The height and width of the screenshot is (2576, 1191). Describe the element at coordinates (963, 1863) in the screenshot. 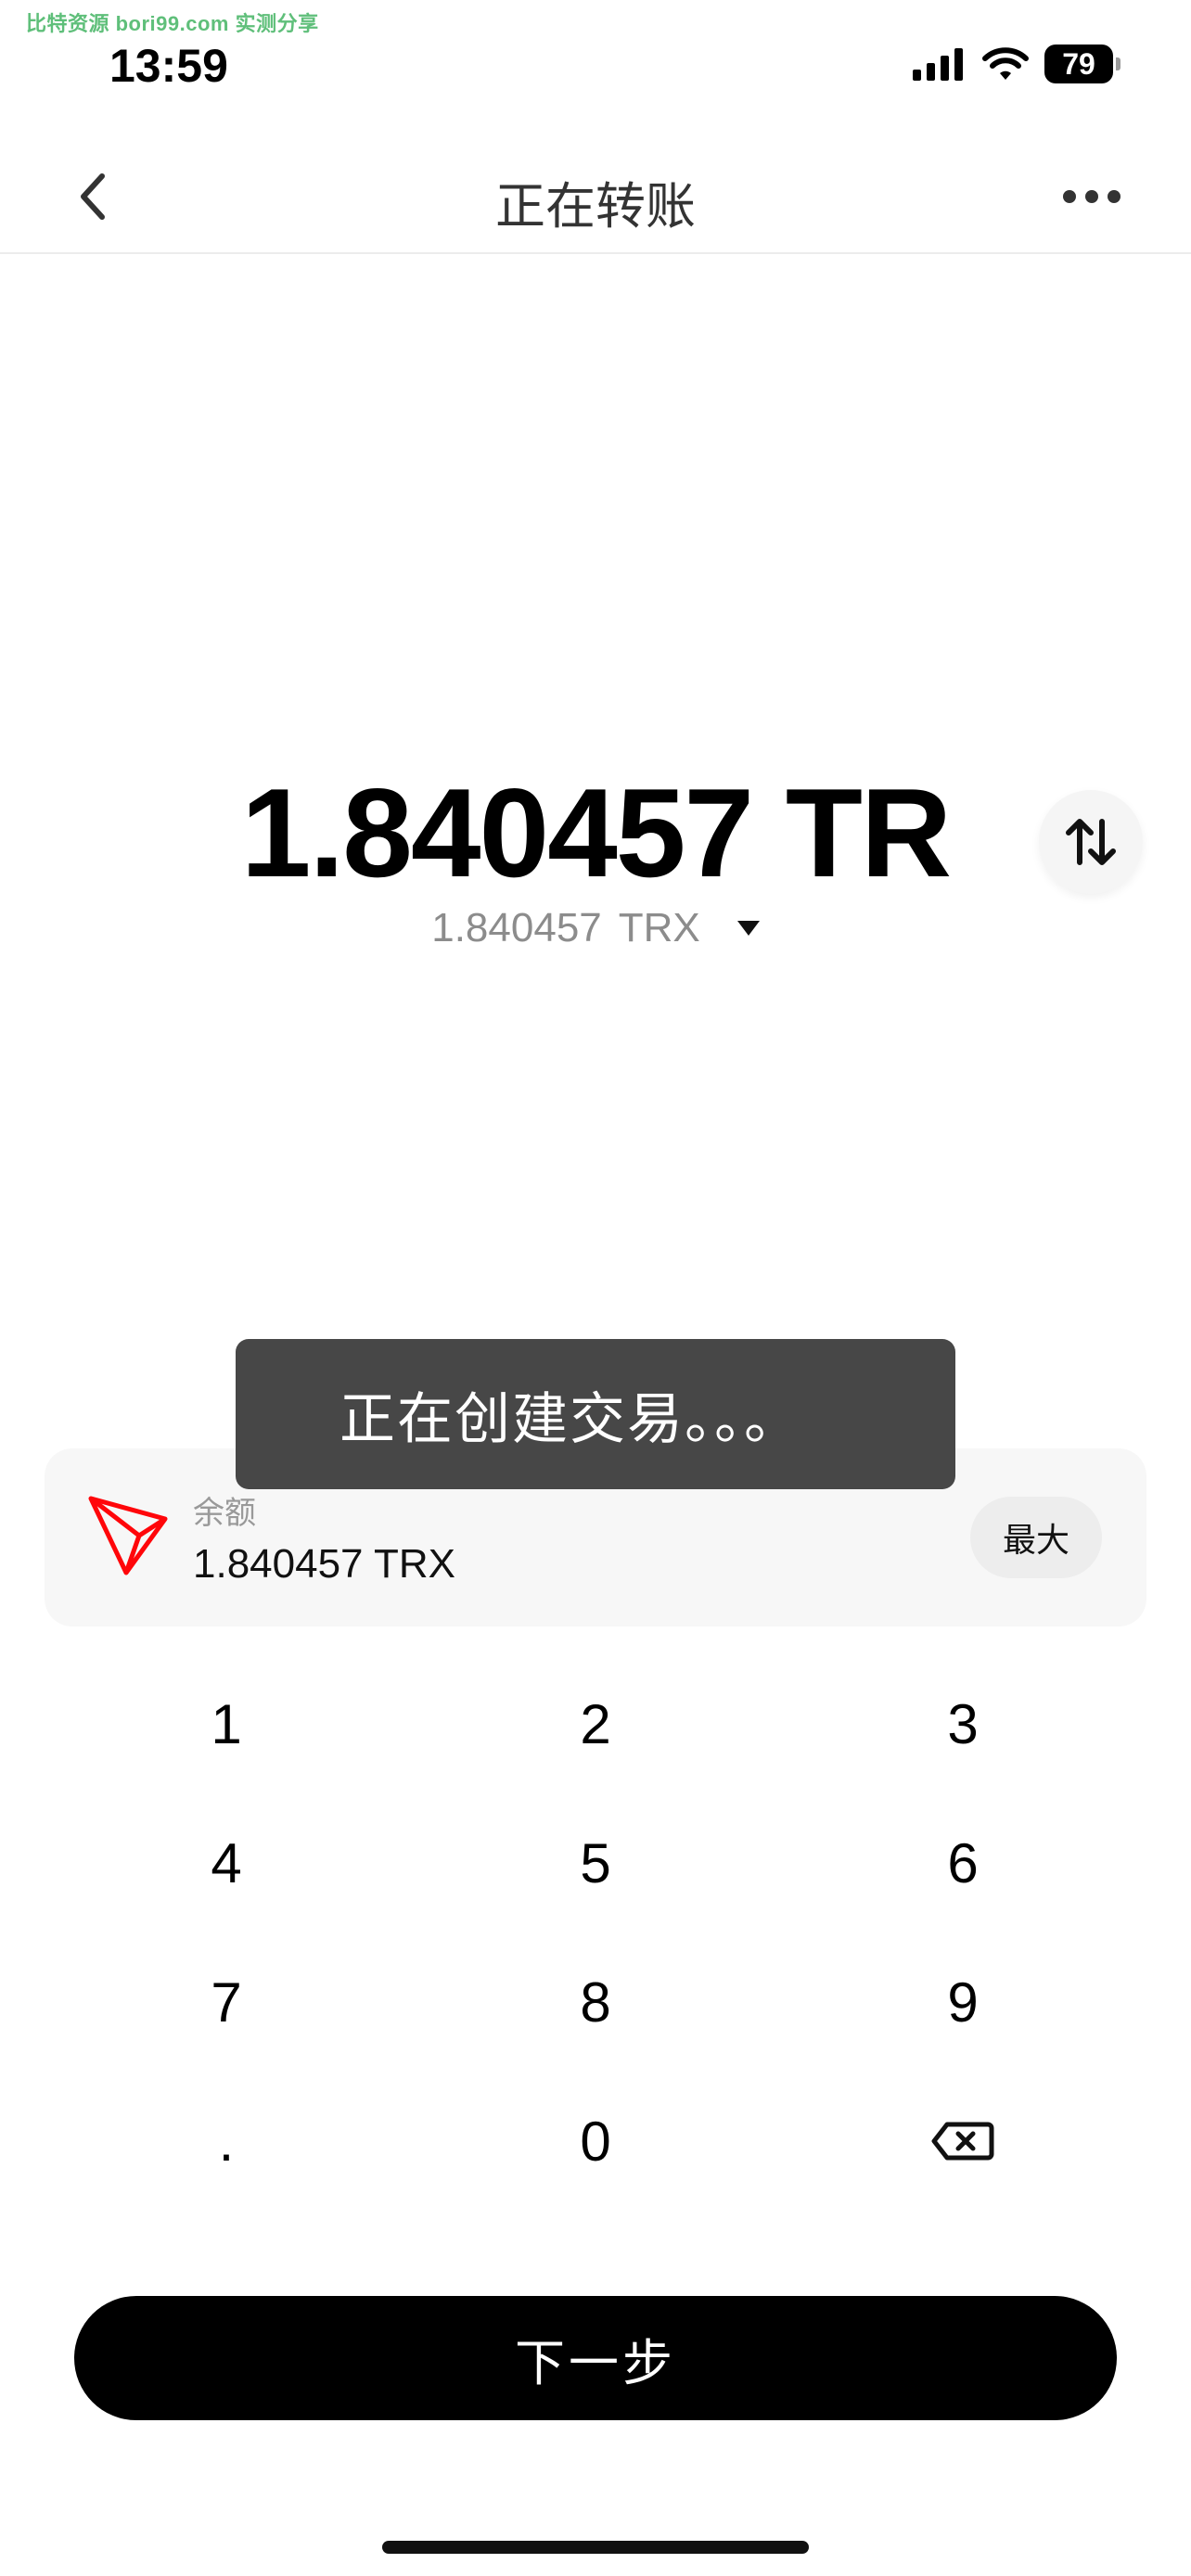

I see `key-6: 6` at that location.